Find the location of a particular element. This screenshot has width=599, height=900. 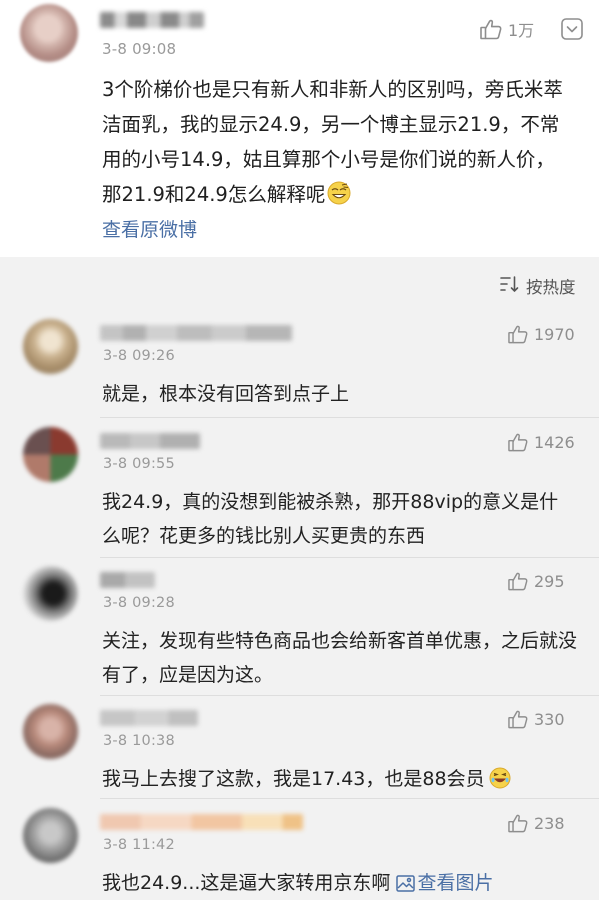

sort-by-hot-button: 按热度 is located at coordinates (538, 286).